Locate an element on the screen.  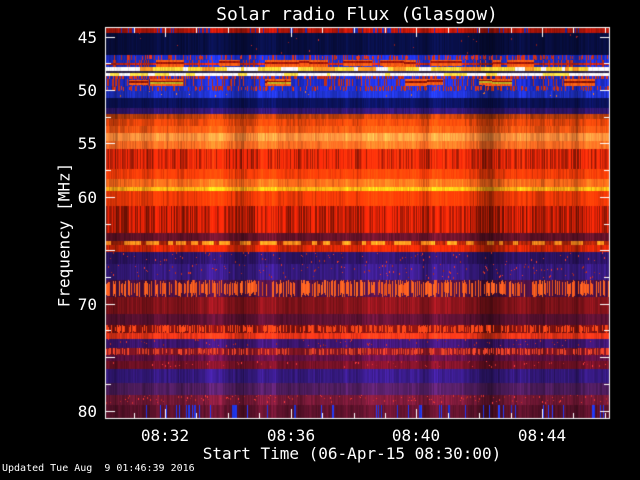
y-tick-label: 70 is located at coordinates (87, 304).